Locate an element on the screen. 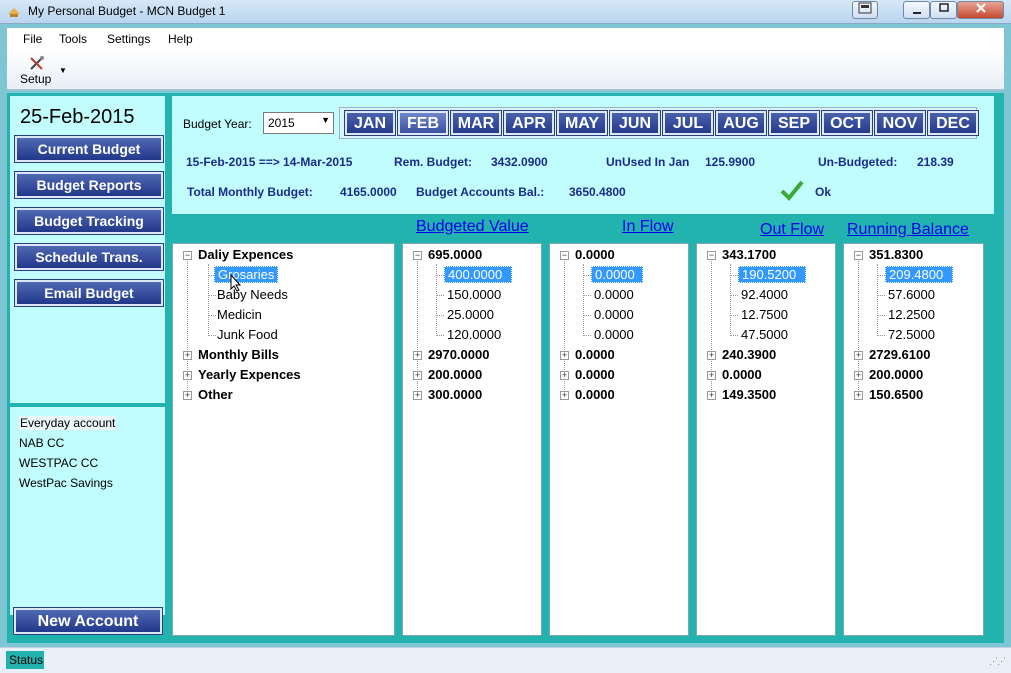 This screenshot has height=673, width=1011. running-value: 12.2500 is located at coordinates (911, 314).